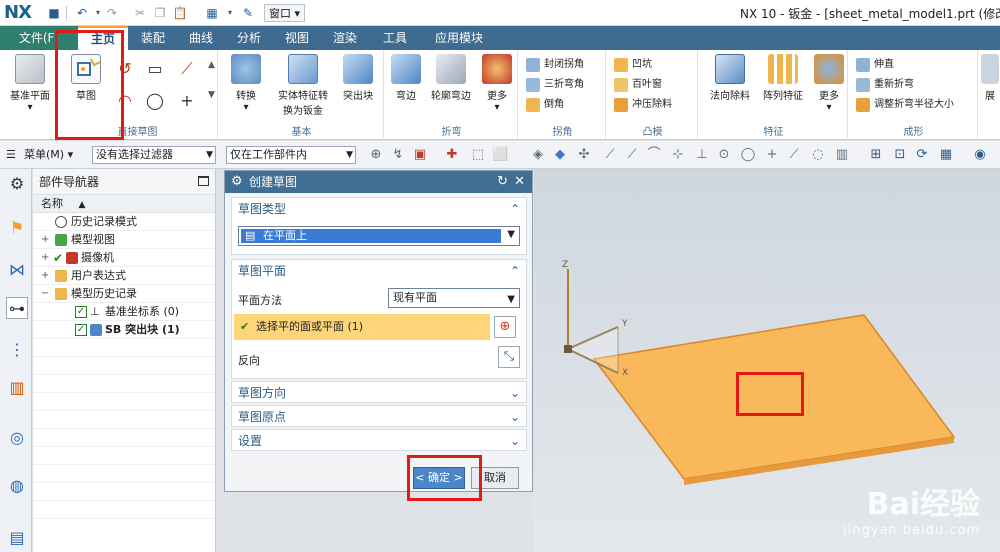  What do you see at coordinates (395, 38) in the screenshot?
I see `tab-tools: 工具` at bounding box center [395, 38].